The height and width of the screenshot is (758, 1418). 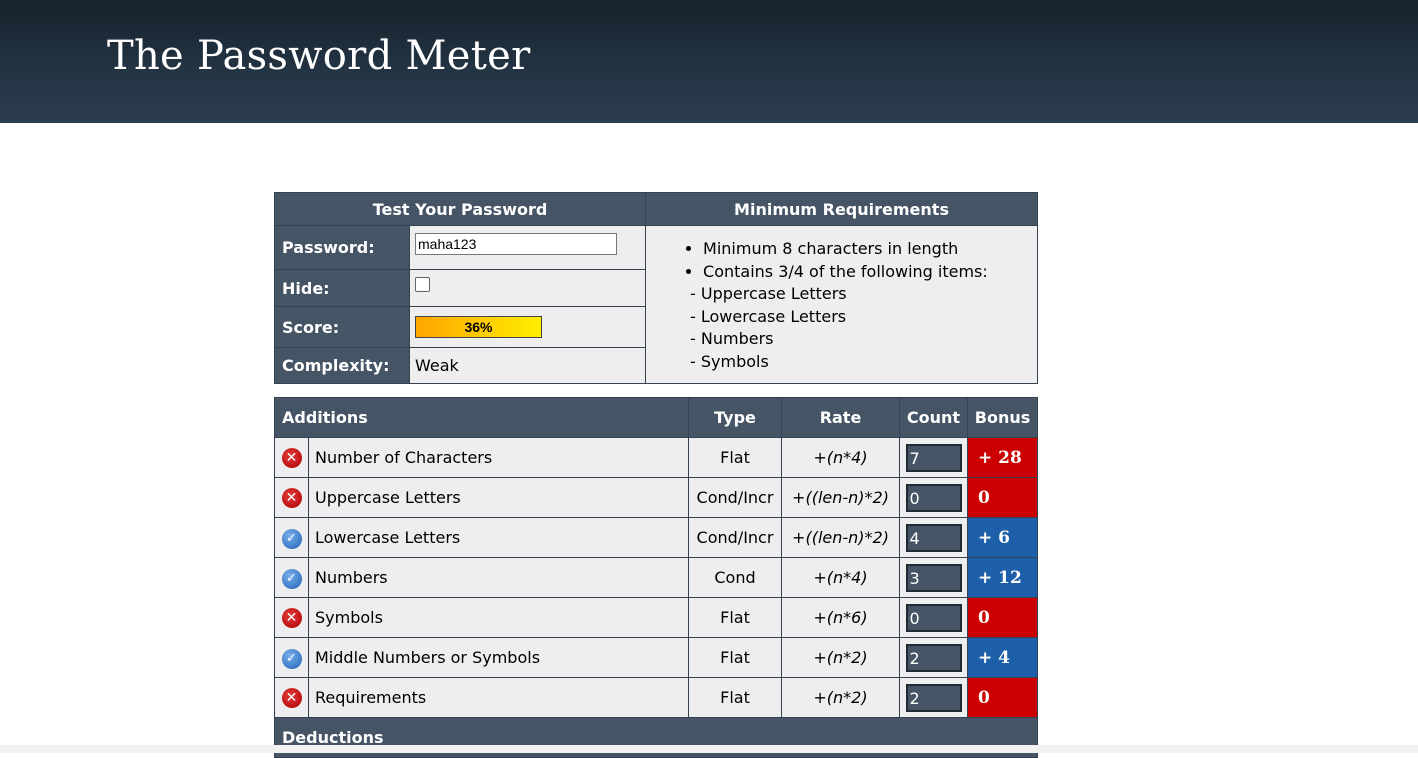 What do you see at coordinates (342, 365) in the screenshot?
I see `complexity-label: Complexity:` at bounding box center [342, 365].